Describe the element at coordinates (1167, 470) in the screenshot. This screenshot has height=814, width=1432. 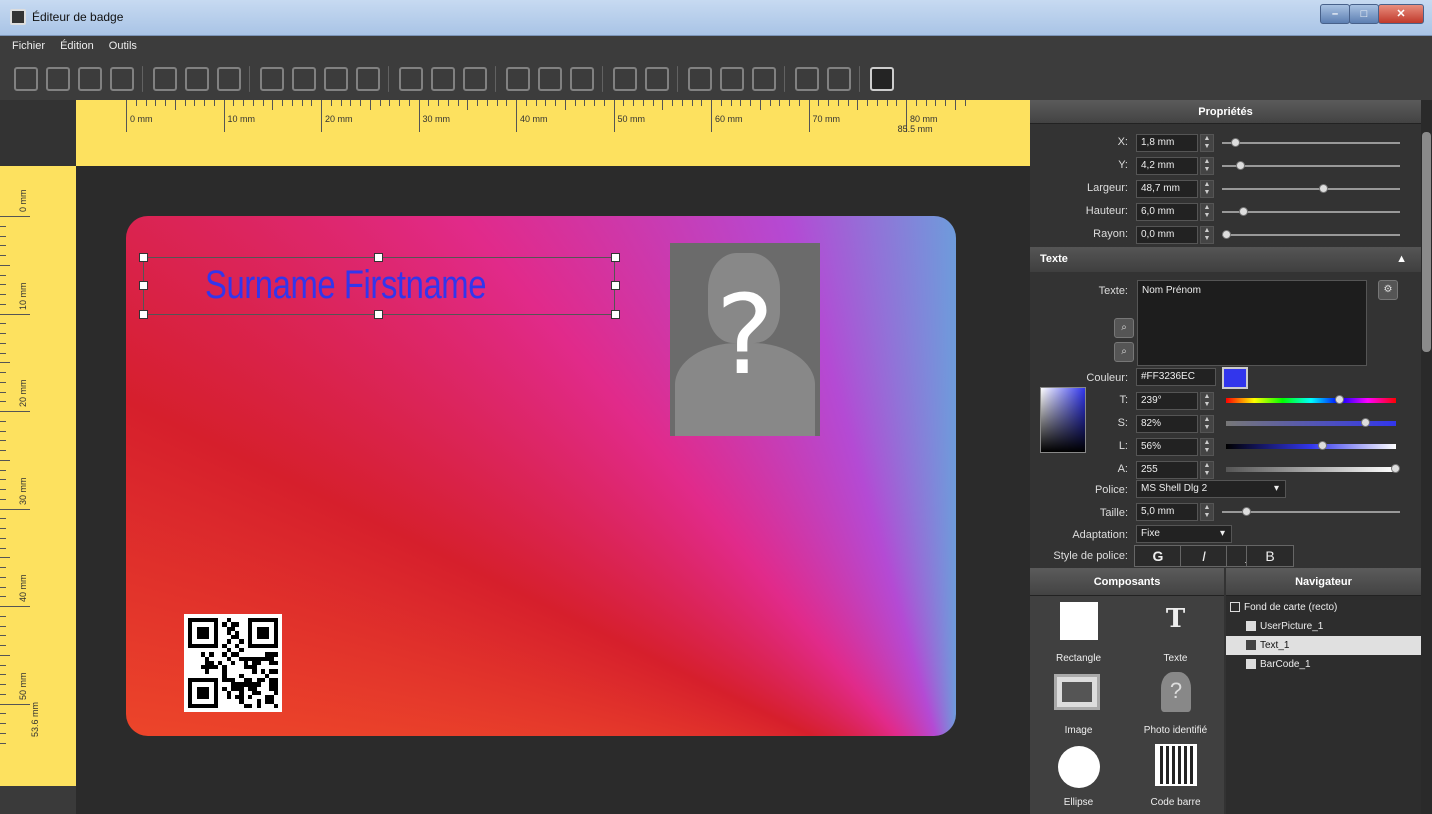
I see `hsla-field: 255` at that location.